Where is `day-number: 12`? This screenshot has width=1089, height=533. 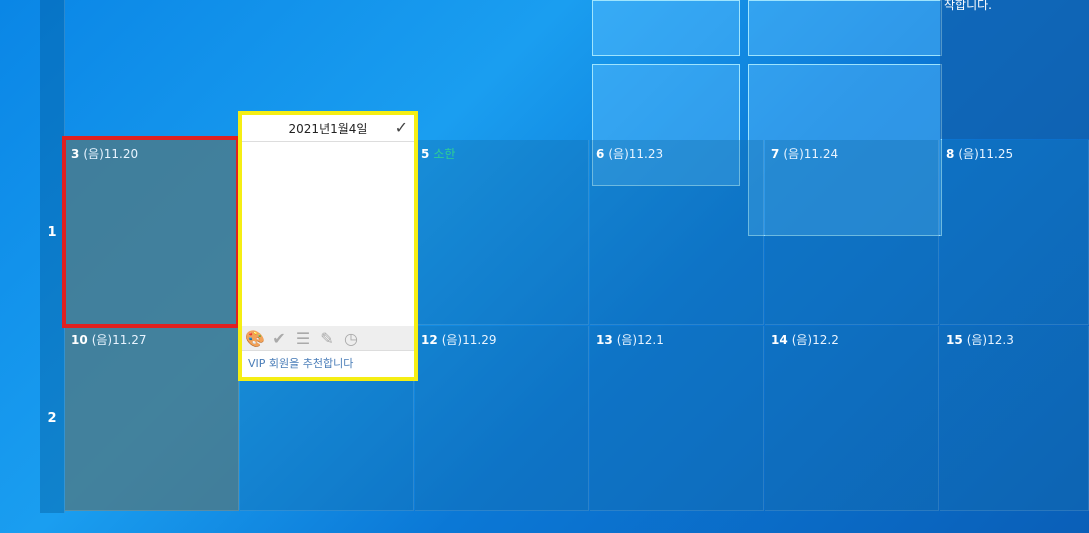 day-number: 12 is located at coordinates (429, 340).